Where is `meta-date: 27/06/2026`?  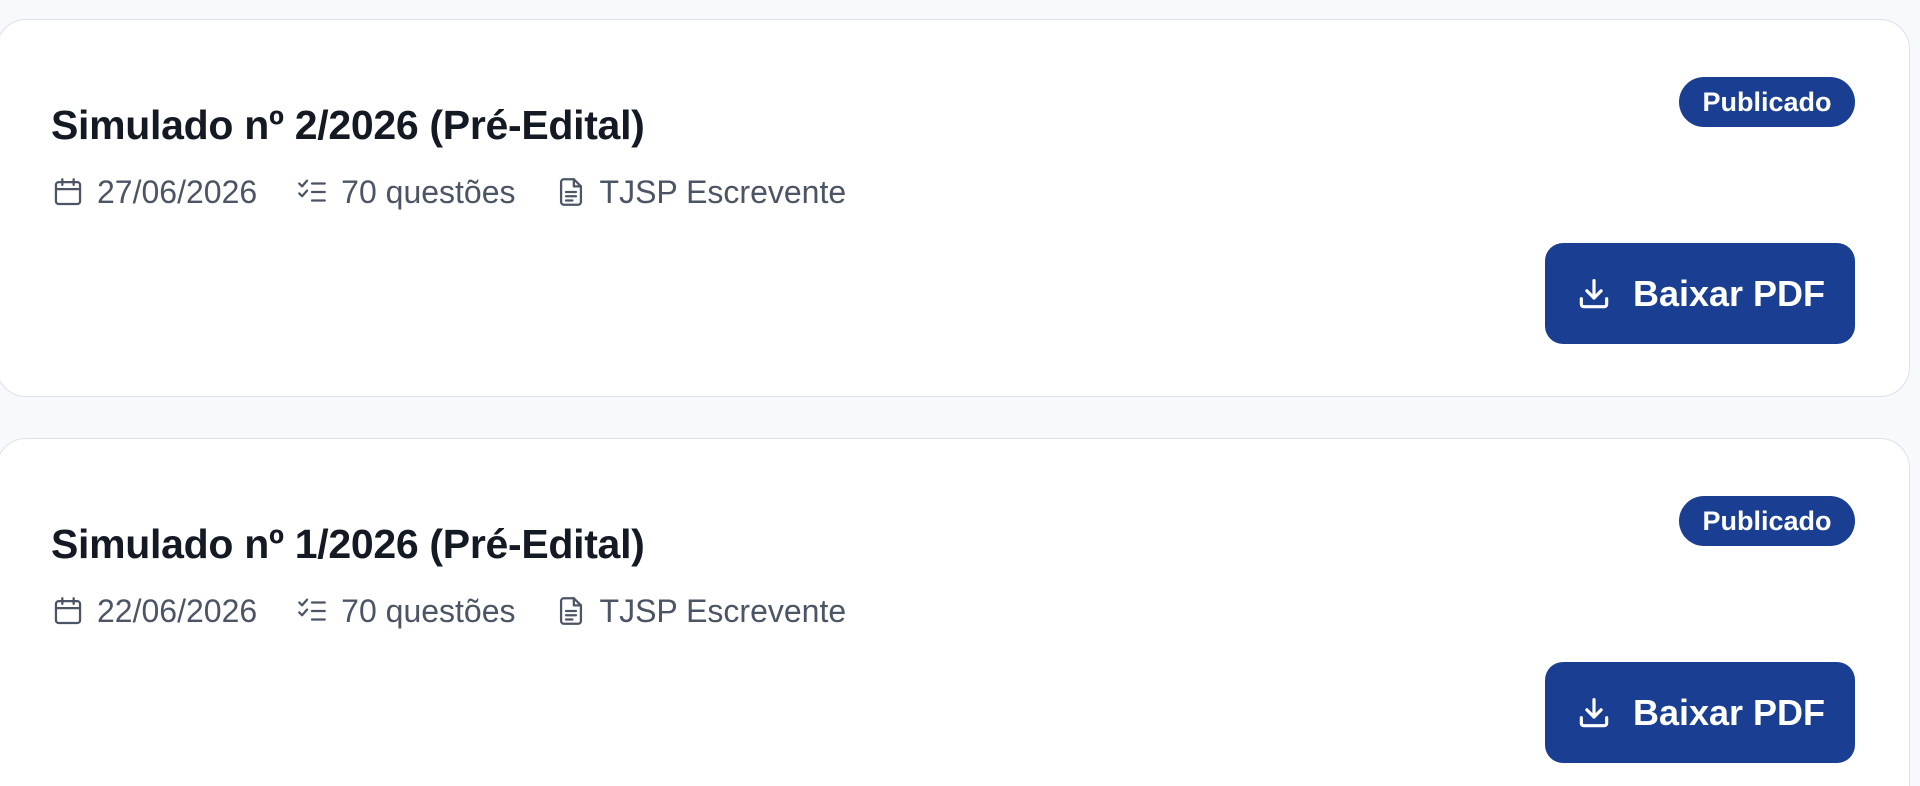 meta-date: 27/06/2026 is located at coordinates (154, 192).